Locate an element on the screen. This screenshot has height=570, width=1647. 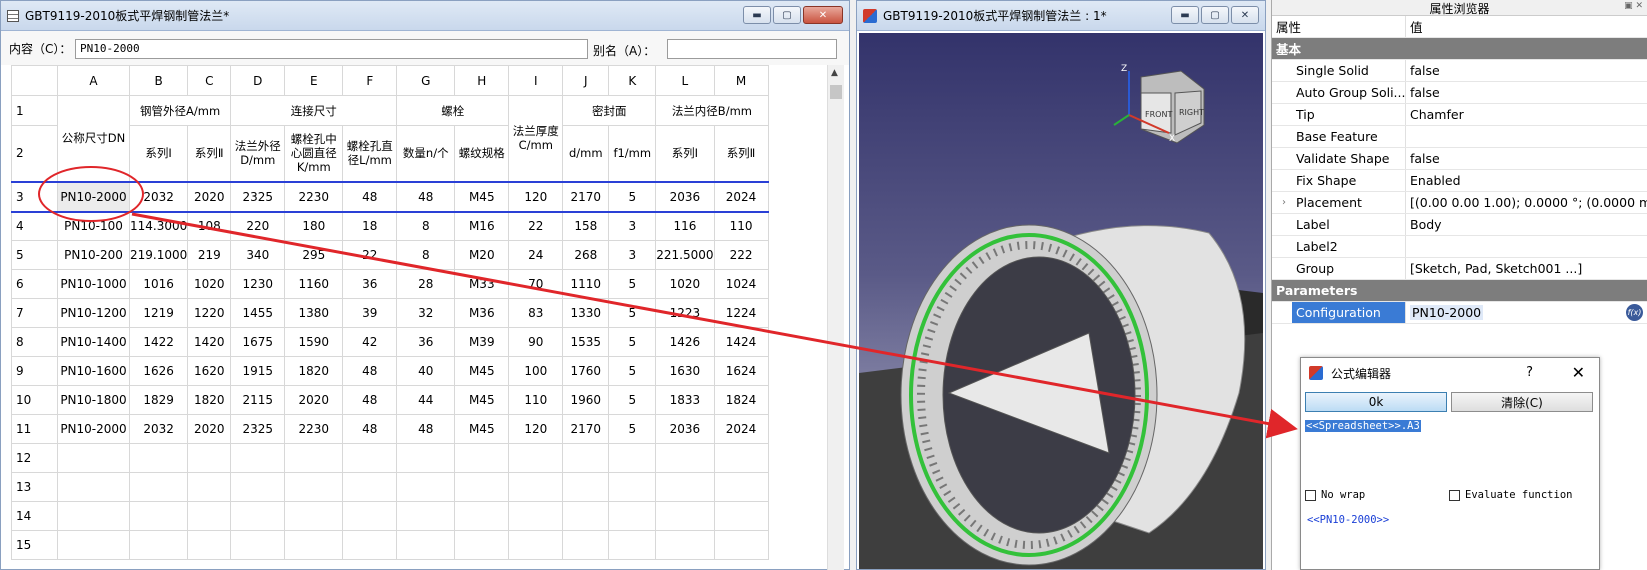
column-header: H is located at coordinates (482, 80).